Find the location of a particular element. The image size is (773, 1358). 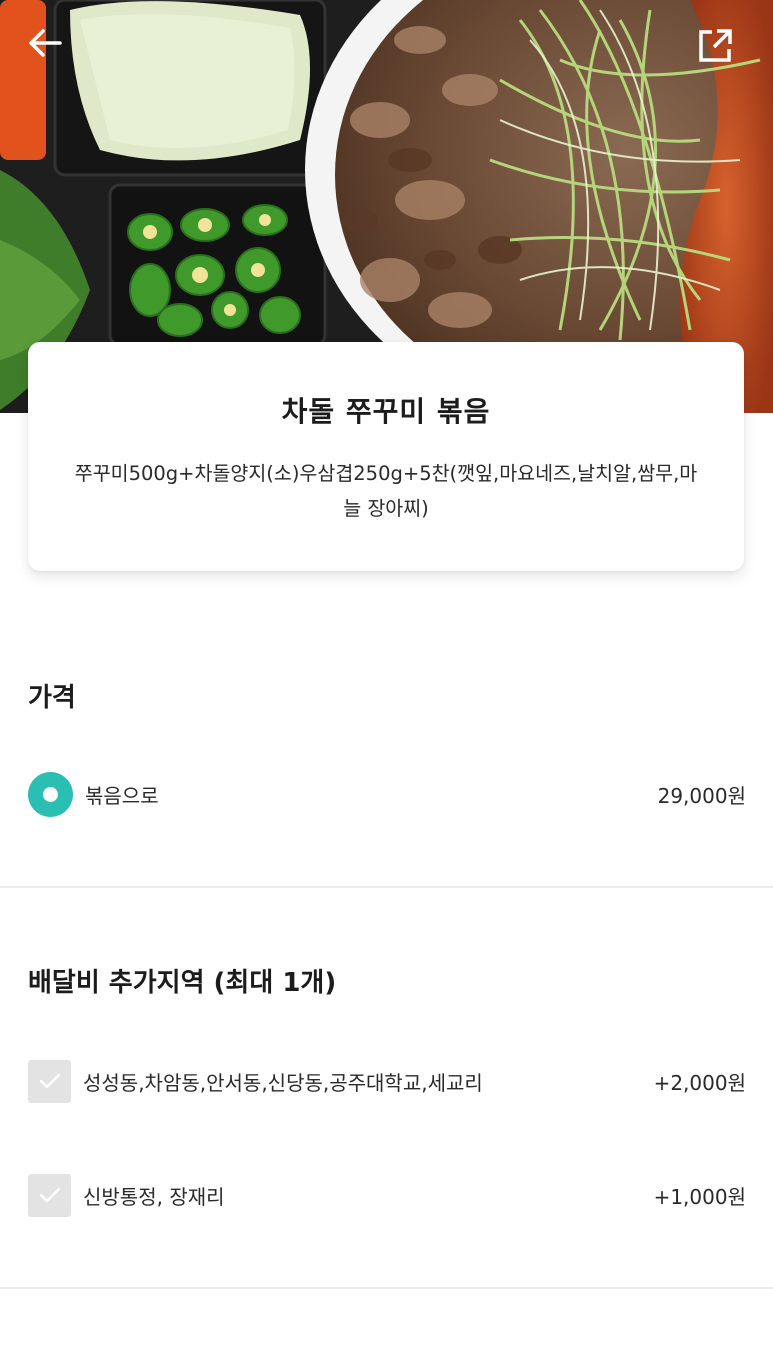

delivery-option-label: 성성동,차암동,안서동,신당동,공주대학교,세교리 is located at coordinates (283, 1082).